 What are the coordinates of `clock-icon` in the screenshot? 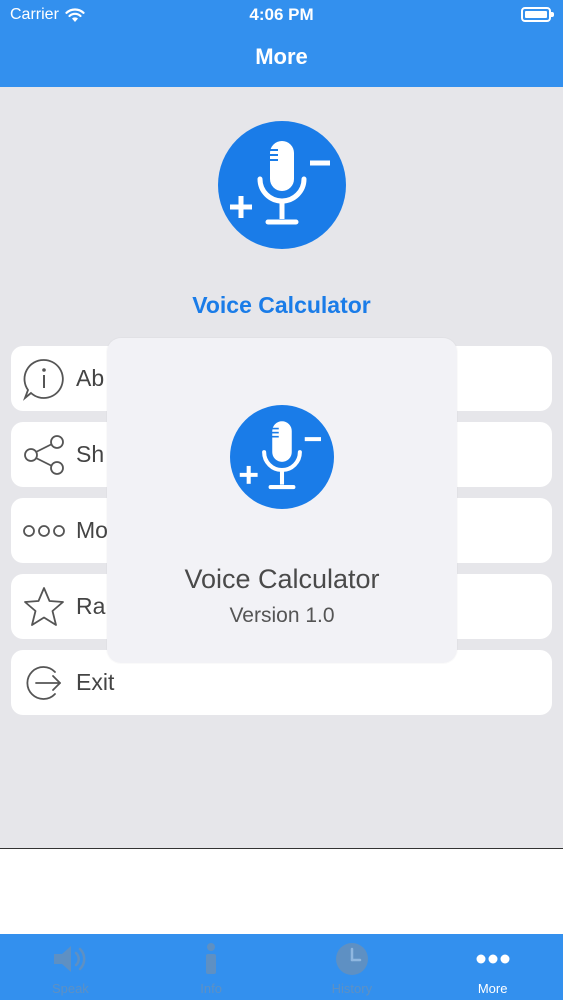 It's located at (352, 959).